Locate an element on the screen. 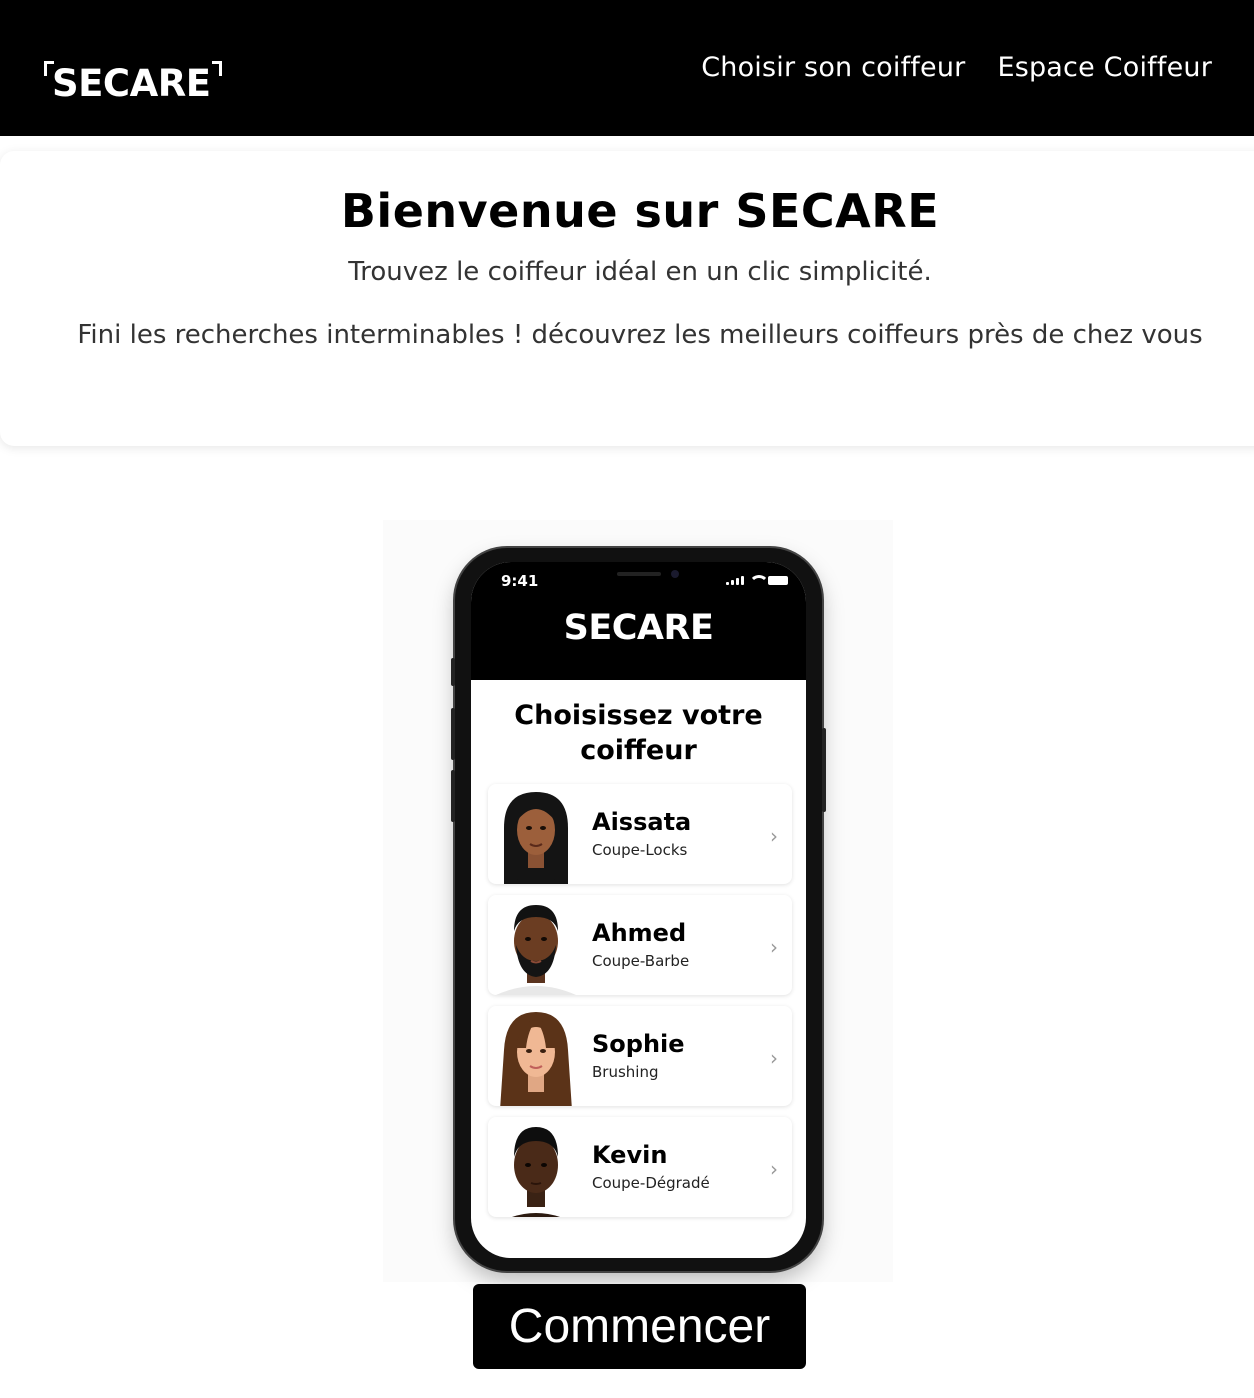 Image resolution: width=1254 pixels, height=1398 pixels. nav-link-choisir-coiffeur: Choisir son coiffeur is located at coordinates (833, 68).